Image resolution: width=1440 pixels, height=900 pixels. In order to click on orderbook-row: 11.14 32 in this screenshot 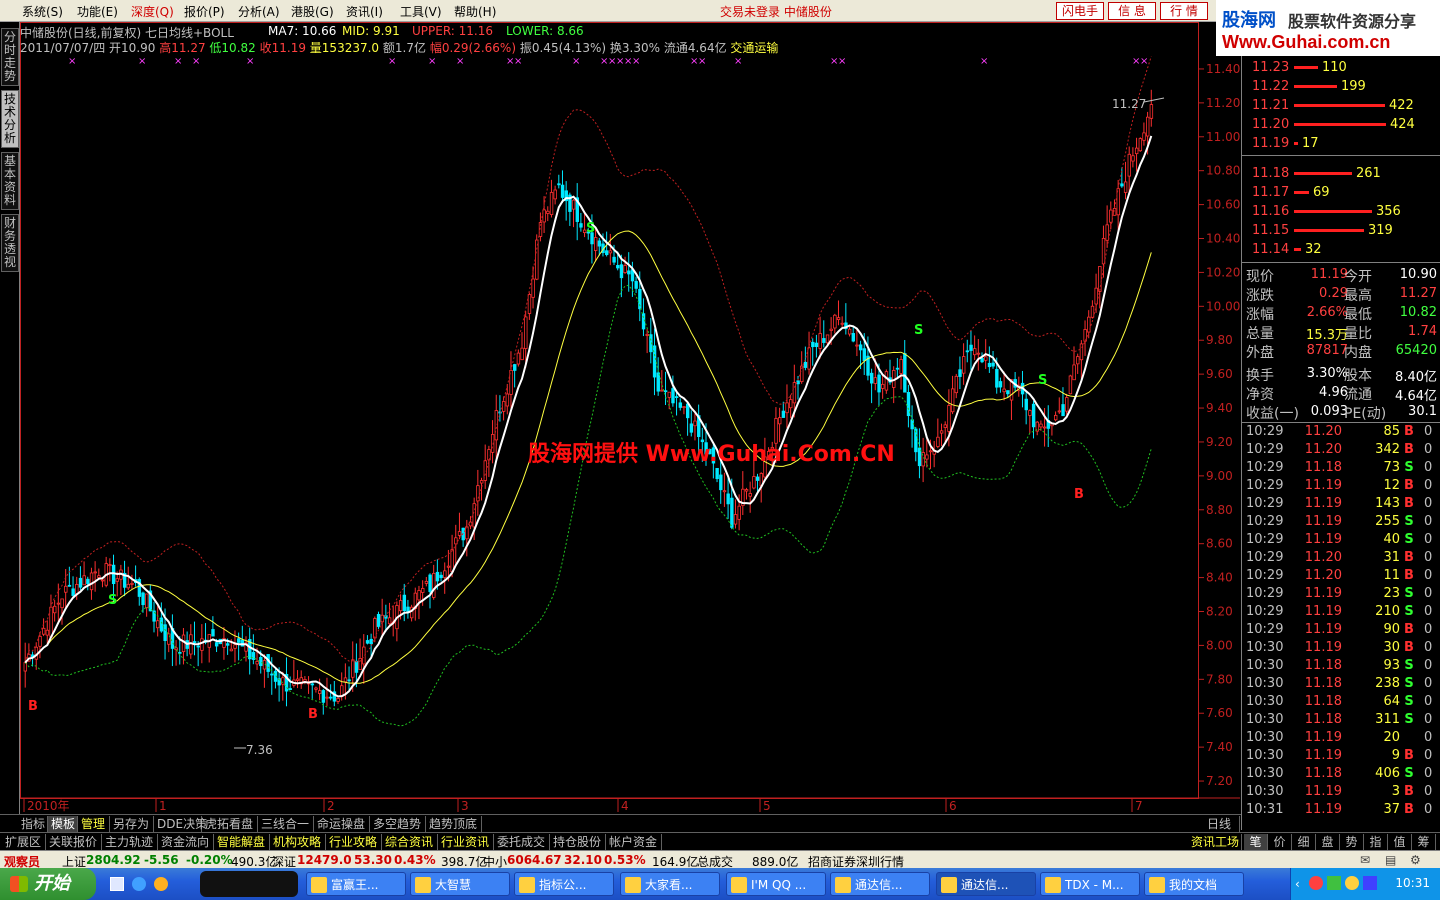, I will do `click(1341, 249)`.